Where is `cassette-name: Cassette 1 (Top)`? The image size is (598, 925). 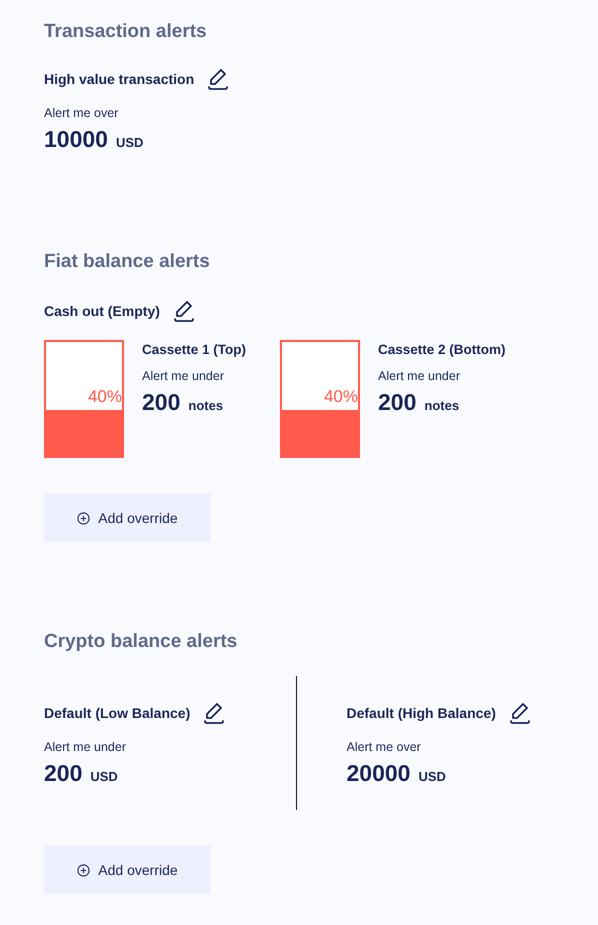
cassette-name: Cassette 1 (Top) is located at coordinates (194, 349).